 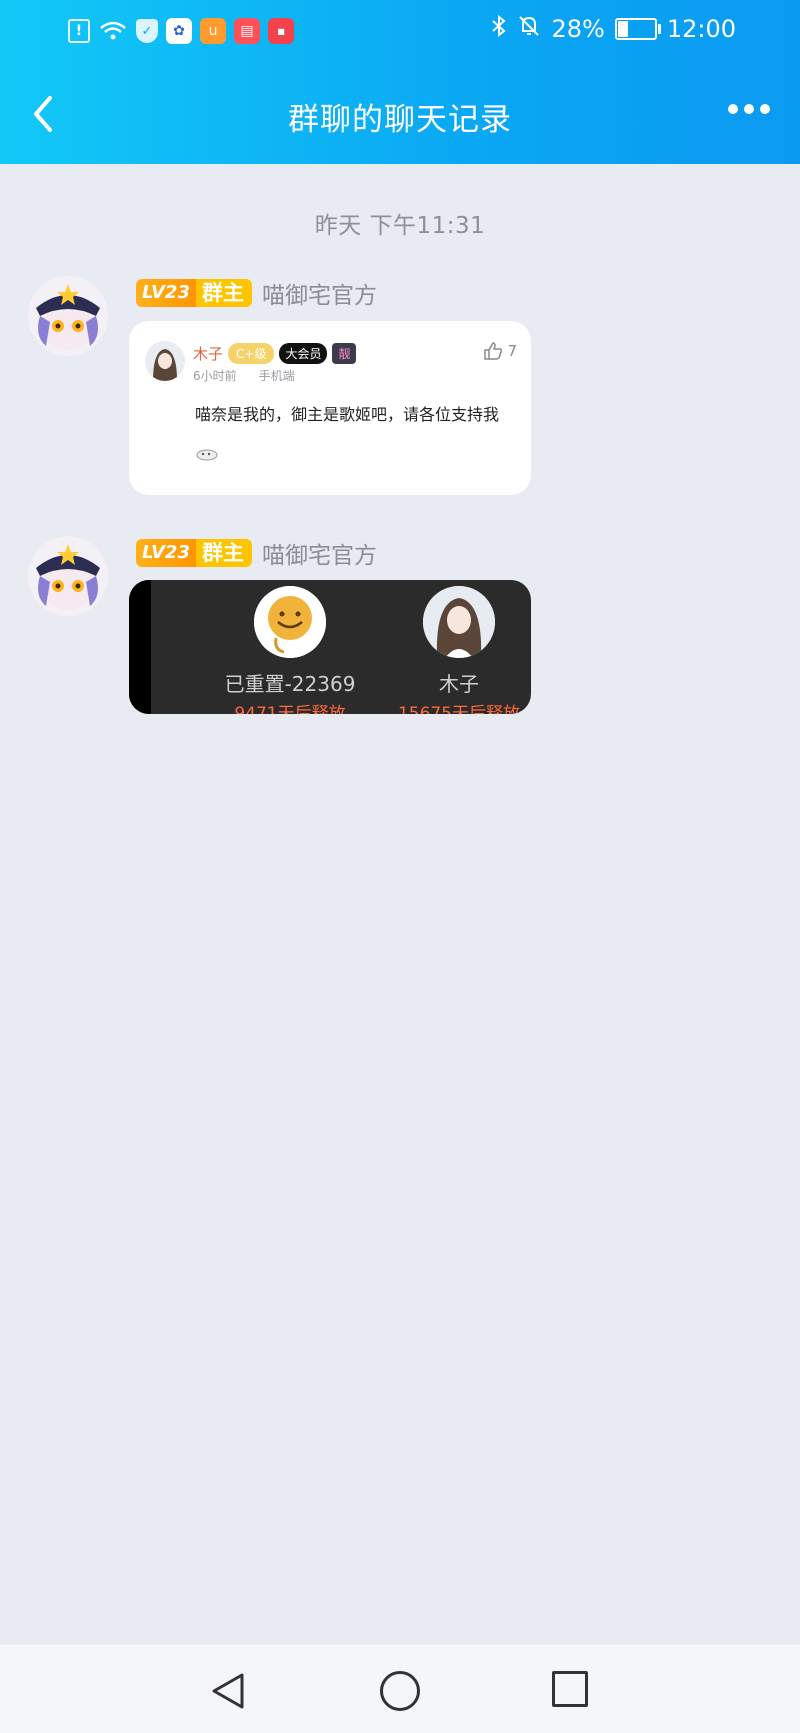 I want to click on like-button: 7, so click(x=500, y=351).